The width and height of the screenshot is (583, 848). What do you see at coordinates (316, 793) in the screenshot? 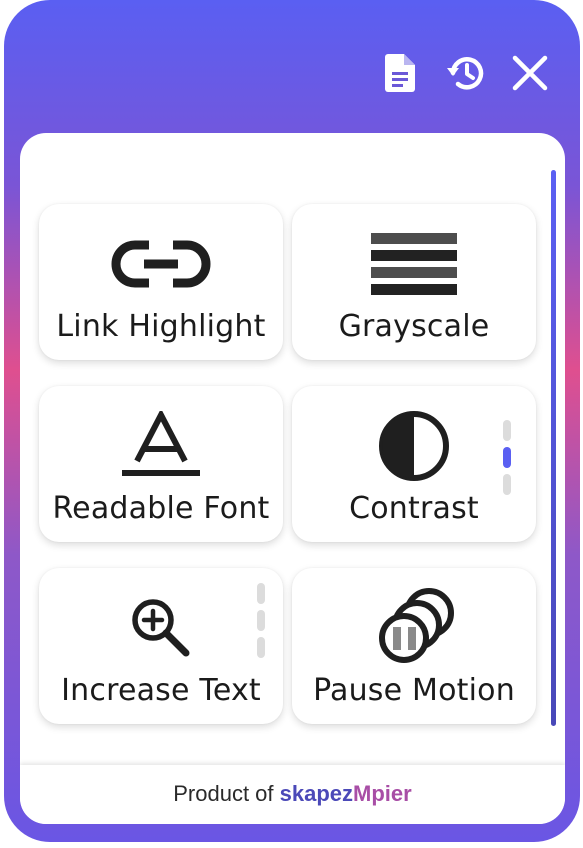
I see `brand-part1: skapez` at bounding box center [316, 793].